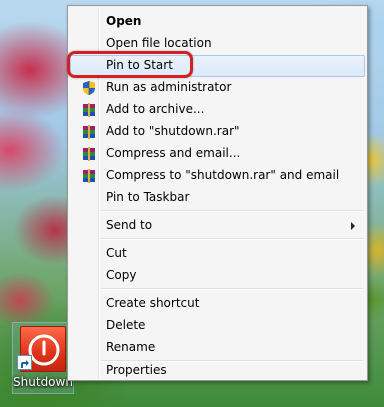  Describe the element at coordinates (217, 371) in the screenshot. I see `menu-item-properties: Properties` at that location.